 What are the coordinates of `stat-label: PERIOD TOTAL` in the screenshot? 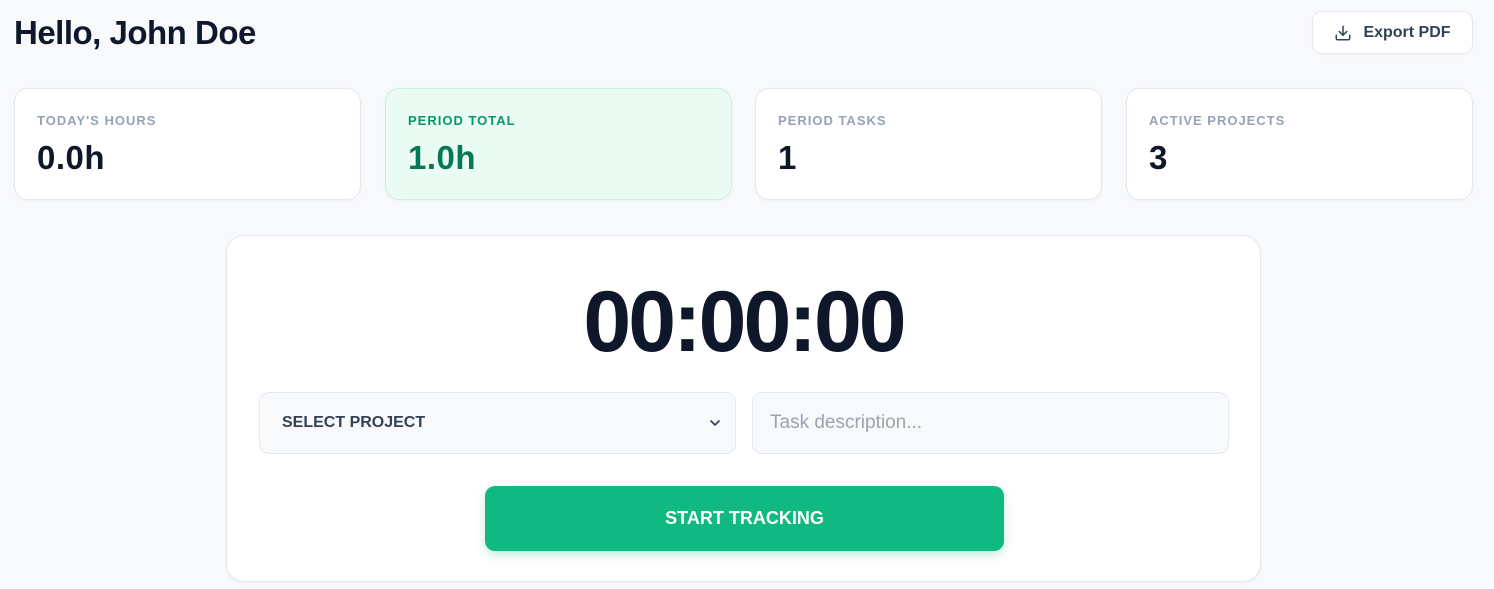 It's located at (462, 120).